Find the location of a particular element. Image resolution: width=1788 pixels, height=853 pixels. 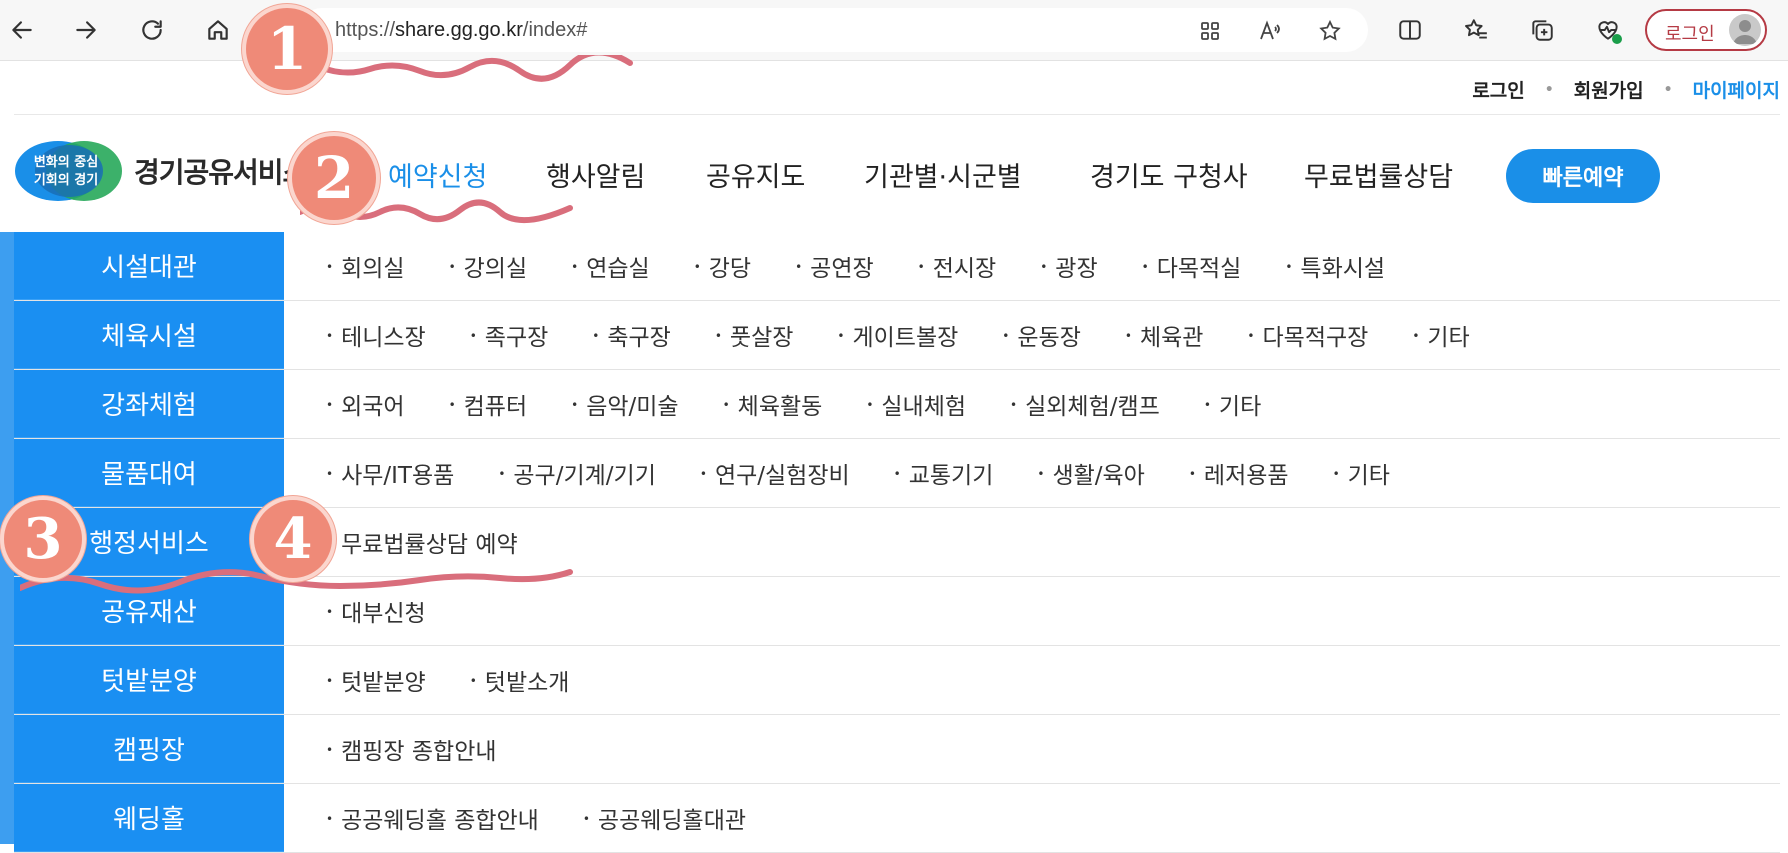

gnb-by-agency: 기관별·시군별 is located at coordinates (943, 174).